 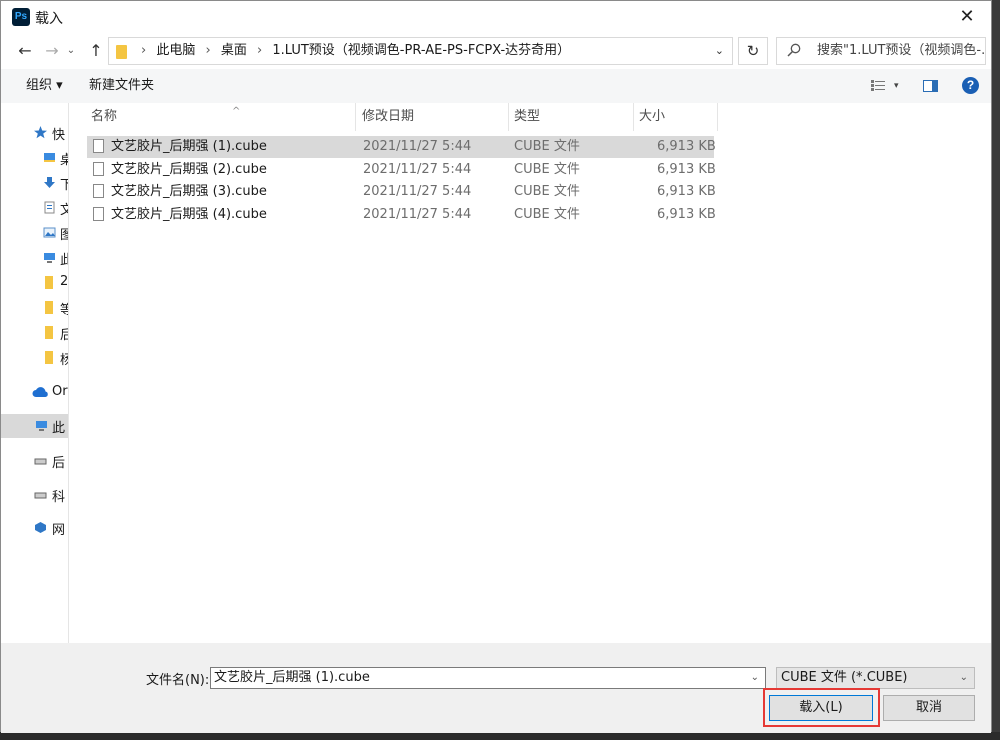 What do you see at coordinates (821, 708) in the screenshot?
I see `open-button: 载入(L)` at bounding box center [821, 708].